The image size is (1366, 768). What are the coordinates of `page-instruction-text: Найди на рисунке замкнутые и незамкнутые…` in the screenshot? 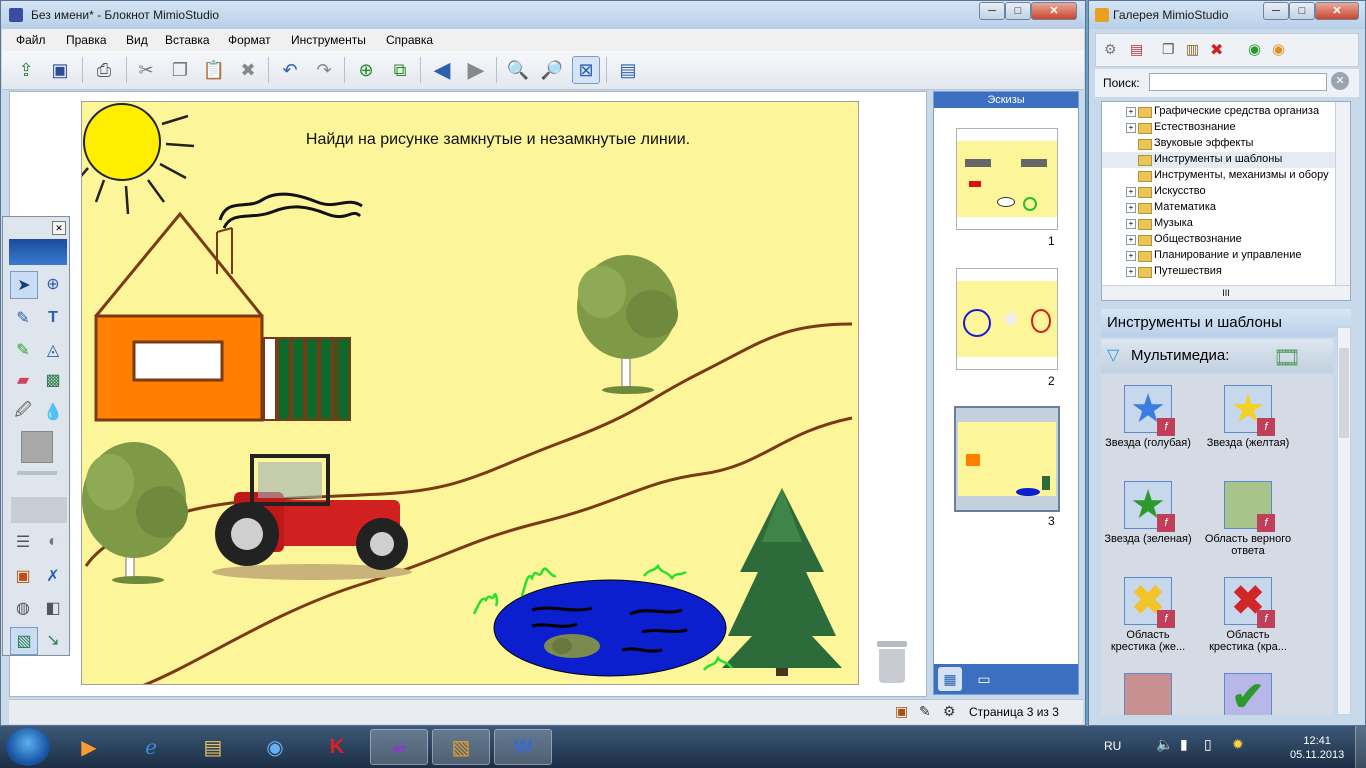 It's located at (498, 139).